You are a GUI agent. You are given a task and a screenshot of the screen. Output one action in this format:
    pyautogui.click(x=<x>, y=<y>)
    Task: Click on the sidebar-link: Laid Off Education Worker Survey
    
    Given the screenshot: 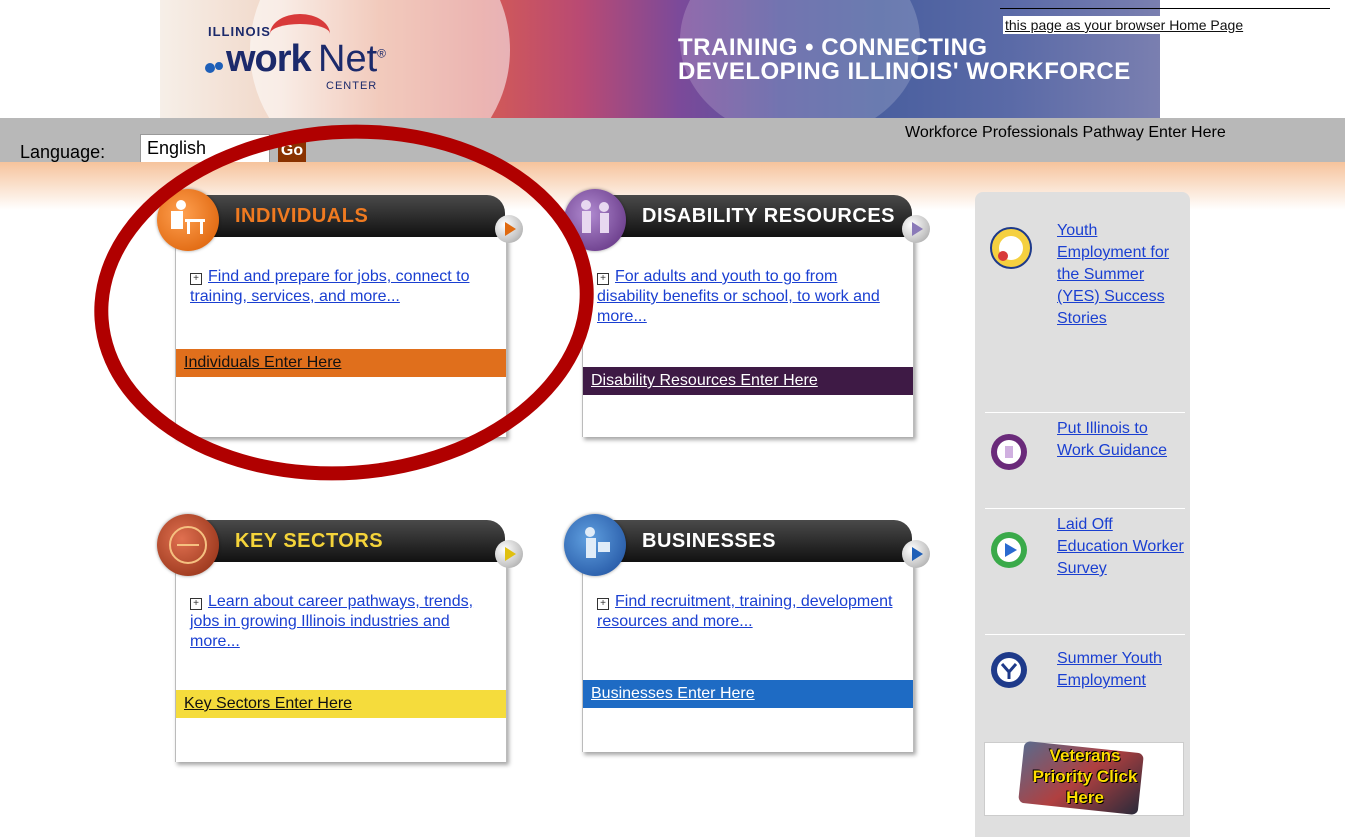 What is the action you would take?
    pyautogui.click(x=1122, y=547)
    